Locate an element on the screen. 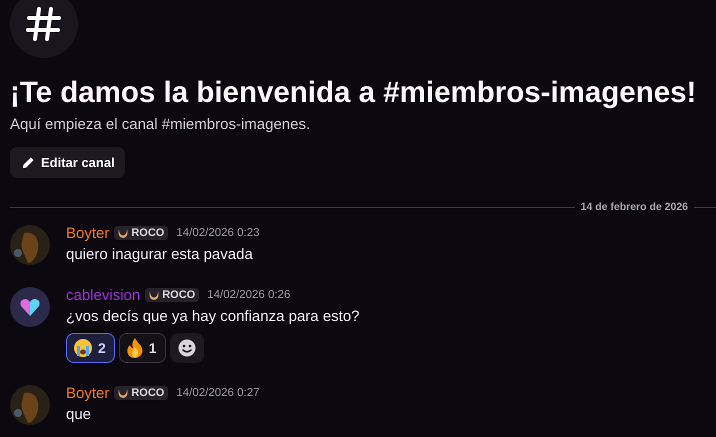  message-time: 14/02/2026 0:27 is located at coordinates (218, 393).